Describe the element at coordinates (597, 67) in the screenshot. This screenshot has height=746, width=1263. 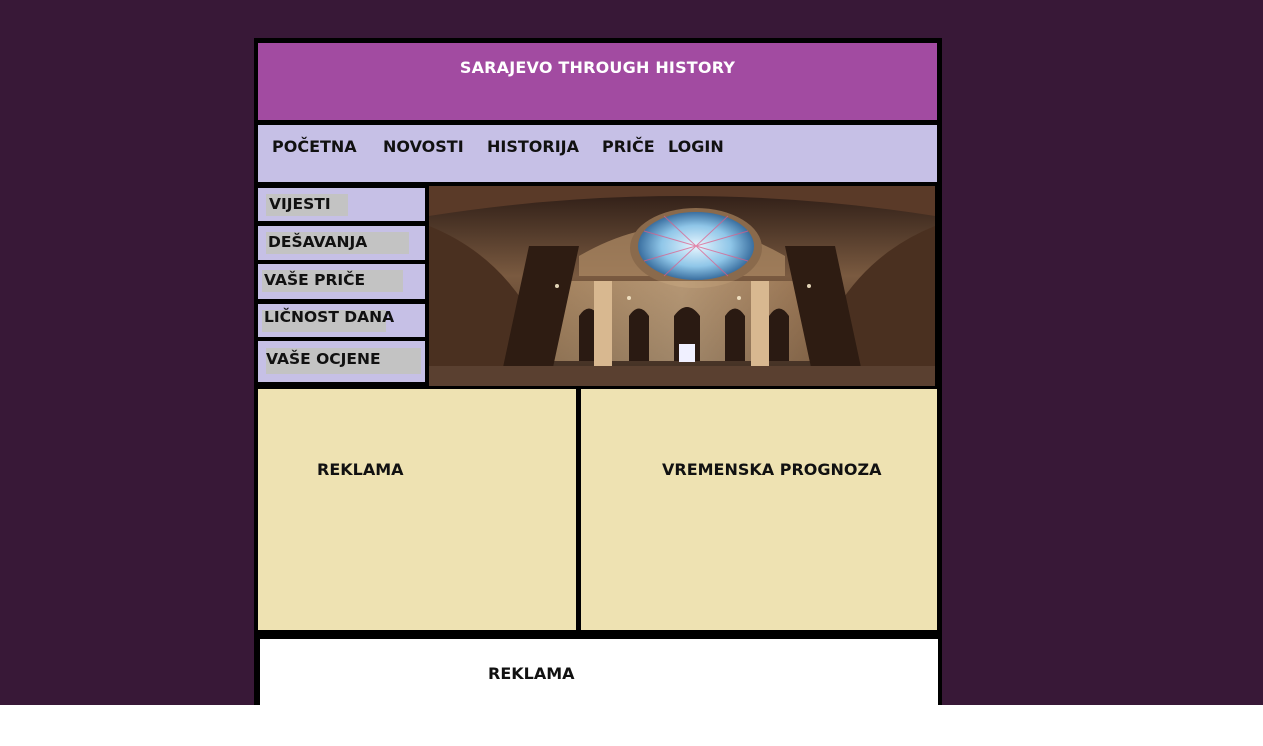
I see `site-title: SARAJEVO THROUGH HISTORY` at that location.